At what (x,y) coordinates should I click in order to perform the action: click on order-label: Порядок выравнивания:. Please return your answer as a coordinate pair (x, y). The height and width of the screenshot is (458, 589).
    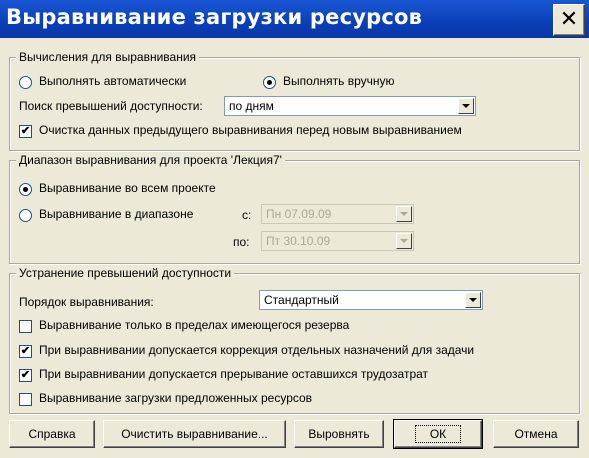
    Looking at the image, I should click on (86, 302).